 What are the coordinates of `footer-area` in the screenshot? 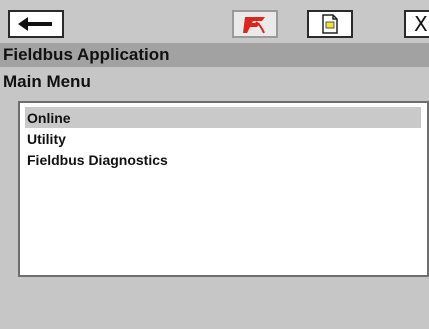 It's located at (214, 308).